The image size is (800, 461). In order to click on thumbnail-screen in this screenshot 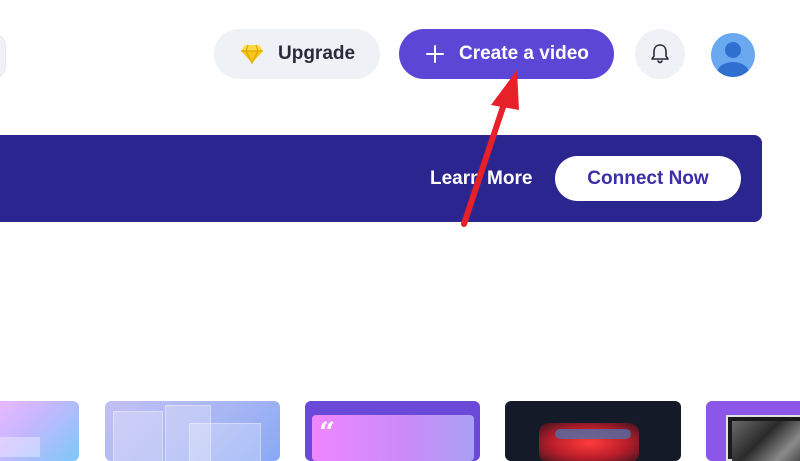, I will do `click(763, 438)`.